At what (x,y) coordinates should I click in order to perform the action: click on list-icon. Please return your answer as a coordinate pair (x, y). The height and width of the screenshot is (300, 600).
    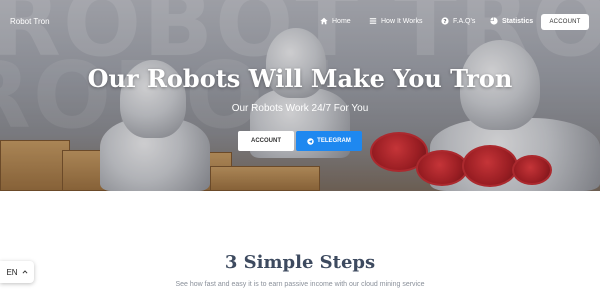
    Looking at the image, I should click on (373, 21).